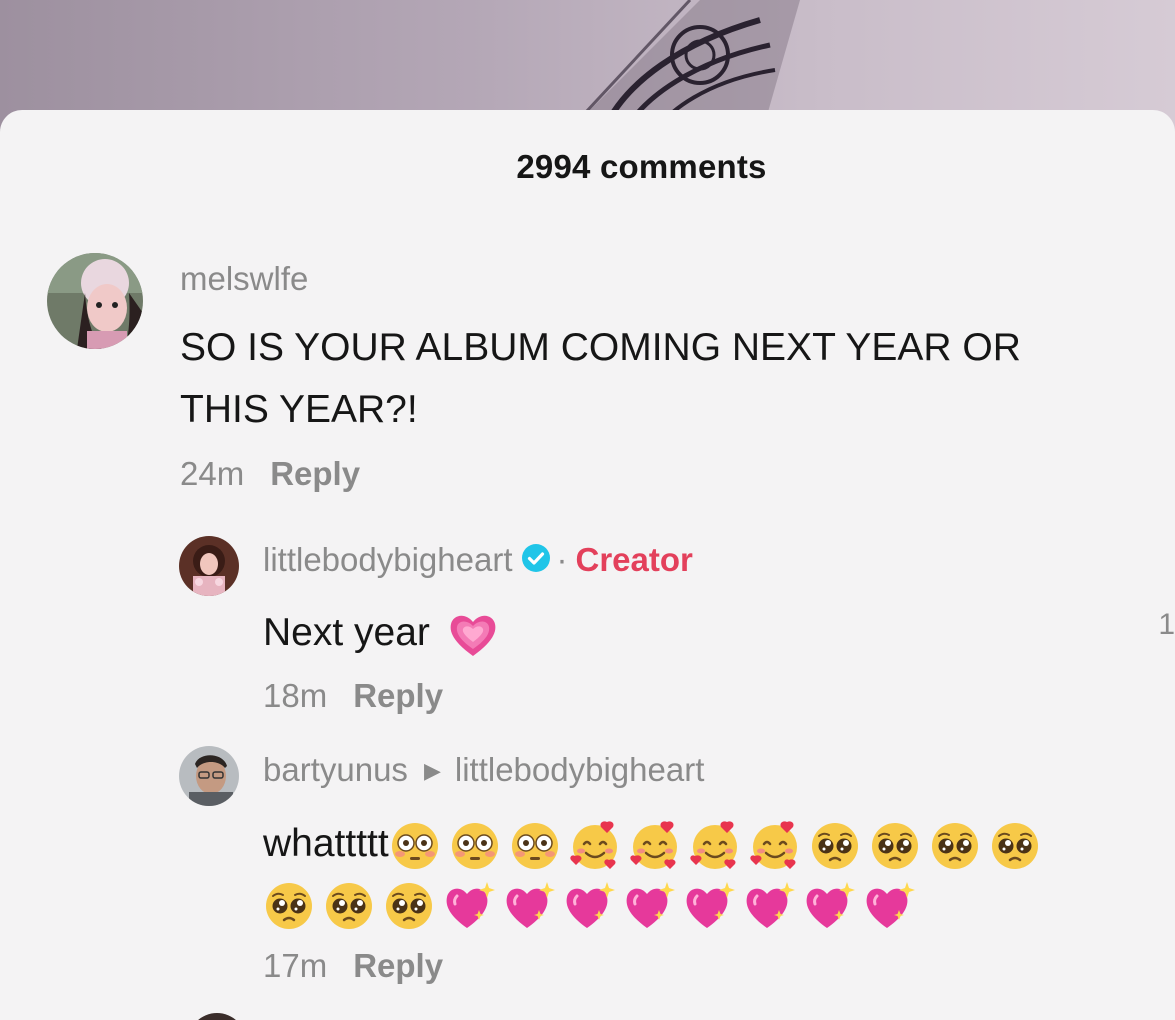  What do you see at coordinates (641, 166) in the screenshot?
I see `comments-count-title: 2994 comments` at bounding box center [641, 166].